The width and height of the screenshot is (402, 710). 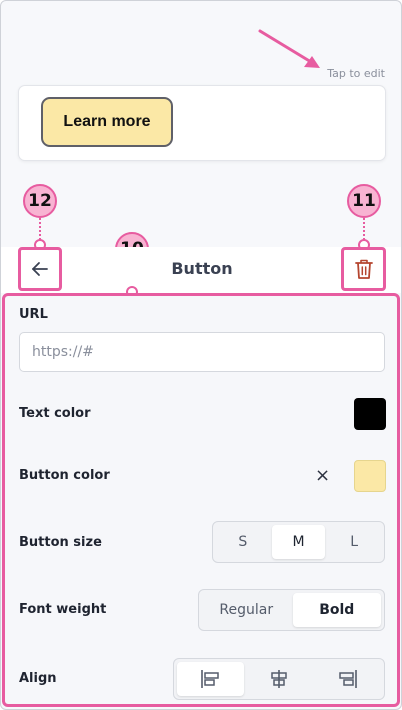 I want to click on button-size-selector: S M L, so click(x=298, y=542).